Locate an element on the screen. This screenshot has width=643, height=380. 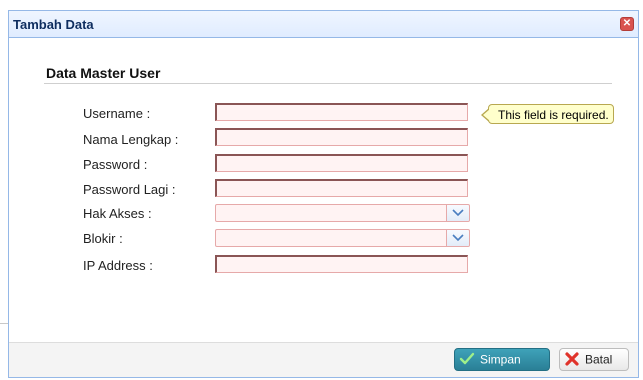
password-confirm-label: Password Lagi : is located at coordinates (129, 189).